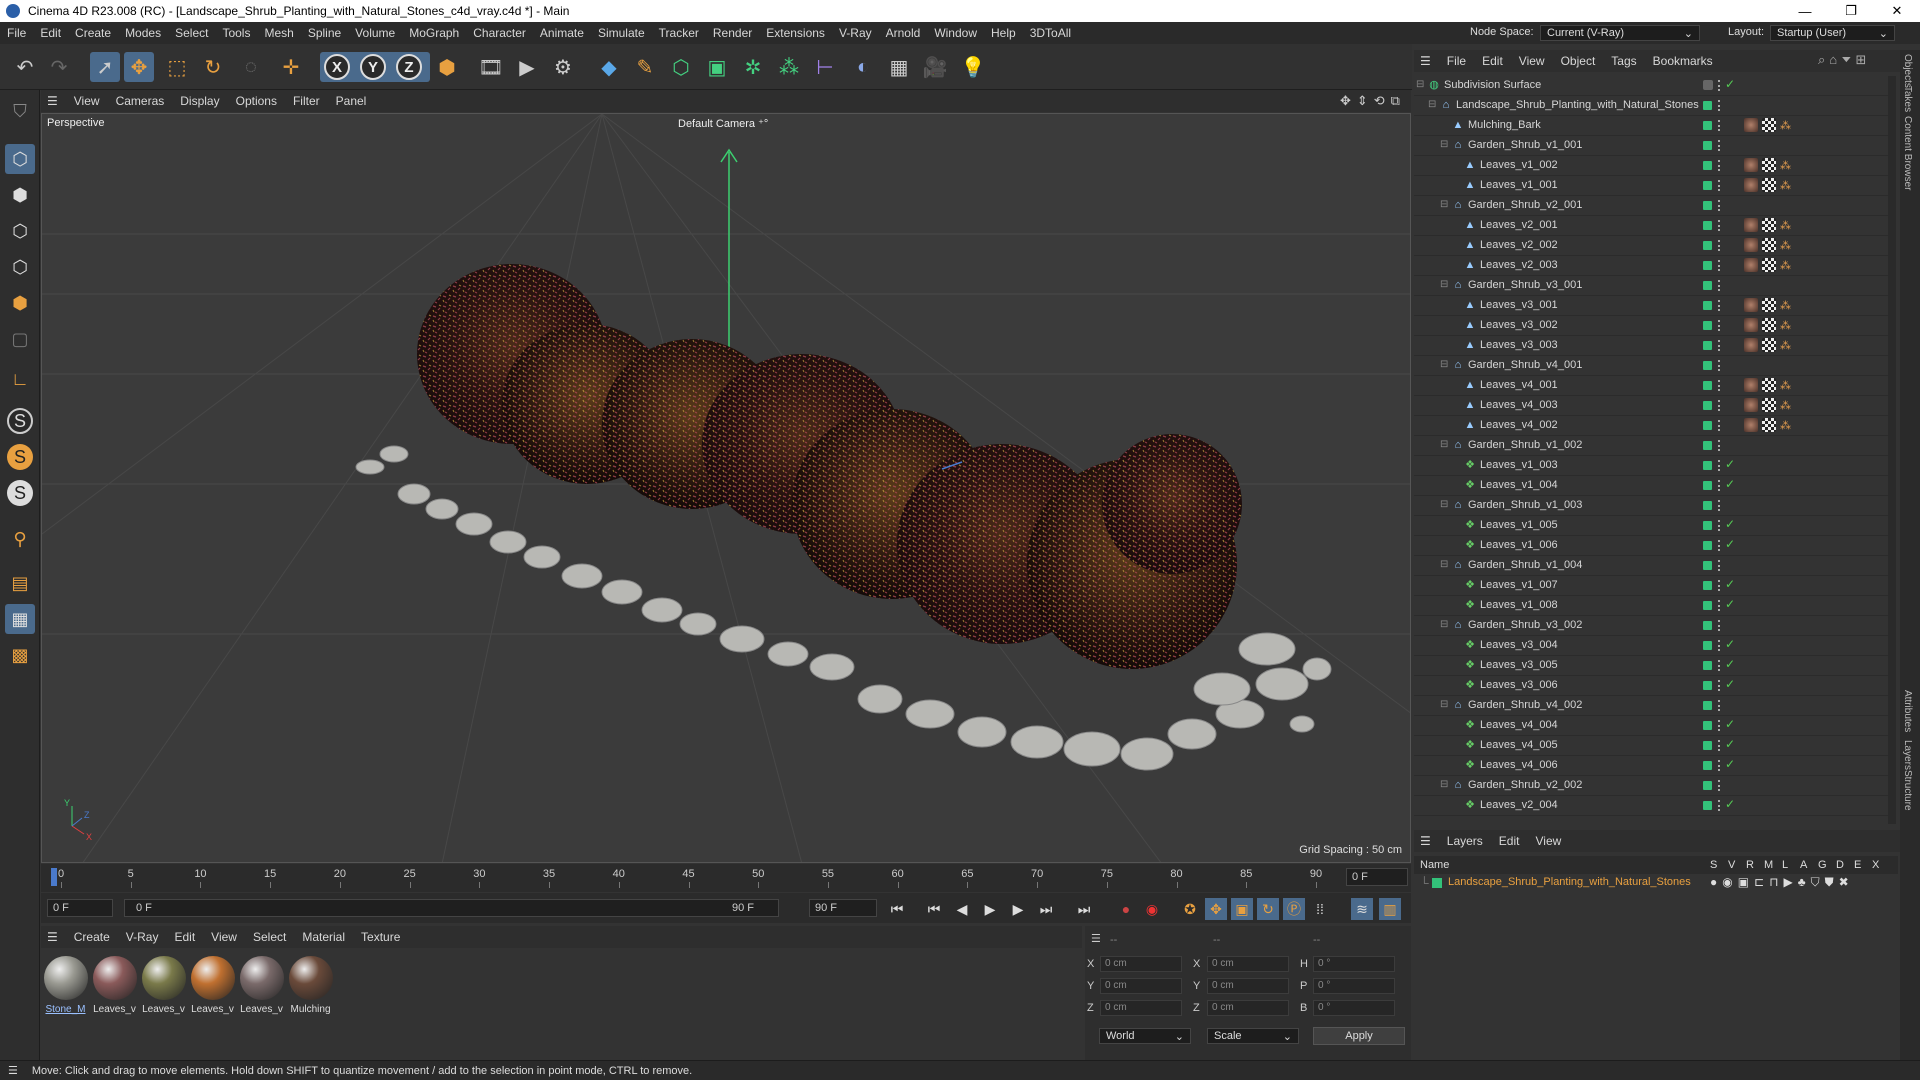 The height and width of the screenshot is (1080, 1920). Describe the element at coordinates (825, 67) in the screenshot. I see `deformer-icon: ⊢` at that location.